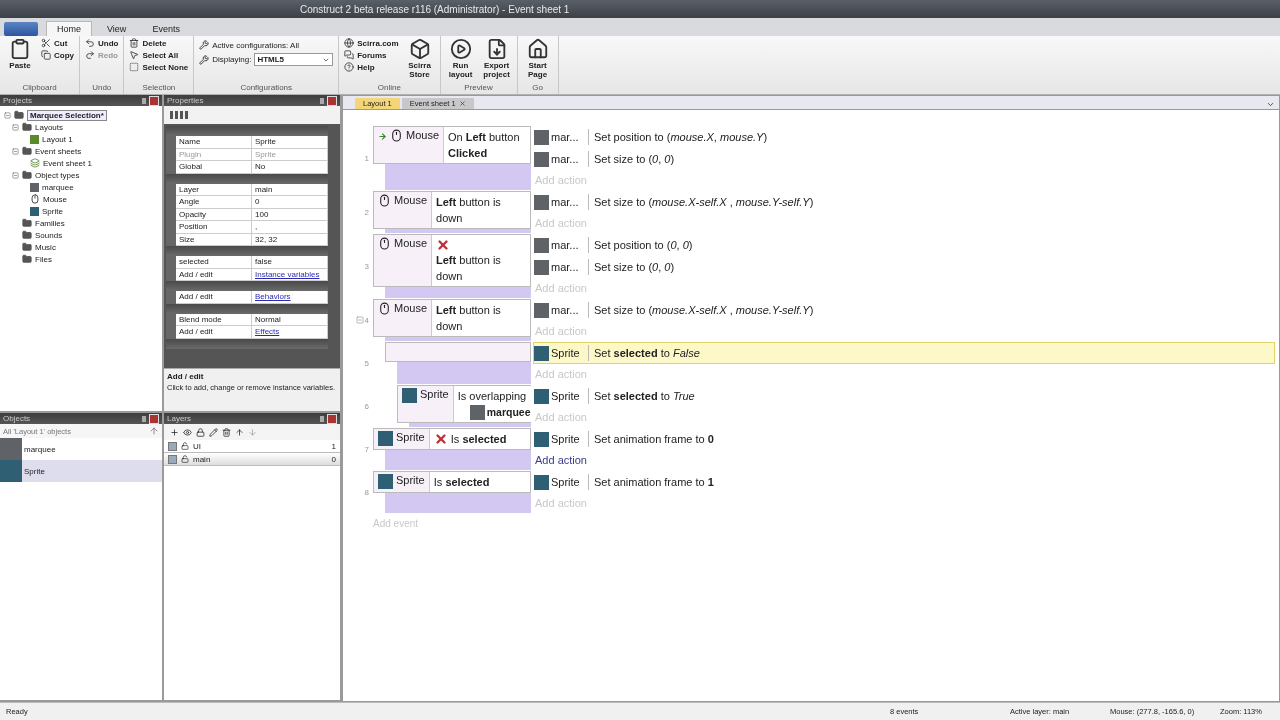 This screenshot has width=1280, height=720. What do you see at coordinates (239, 432) in the screenshot?
I see `up-arrow-icon` at bounding box center [239, 432].